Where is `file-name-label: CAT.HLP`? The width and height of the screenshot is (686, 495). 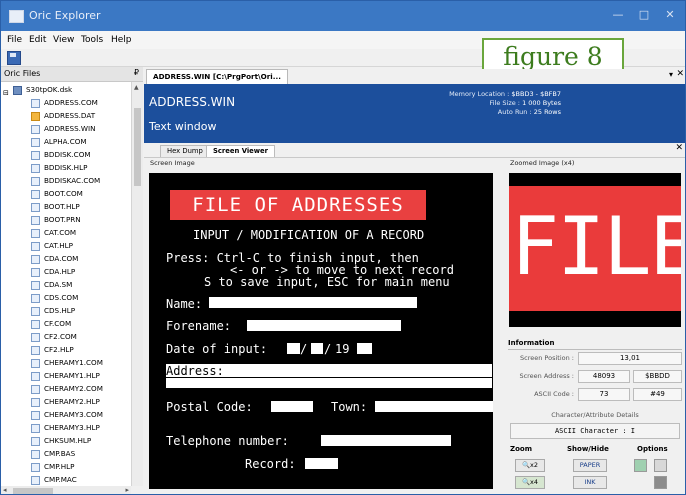 file-name-label: CAT.HLP is located at coordinates (58, 245).